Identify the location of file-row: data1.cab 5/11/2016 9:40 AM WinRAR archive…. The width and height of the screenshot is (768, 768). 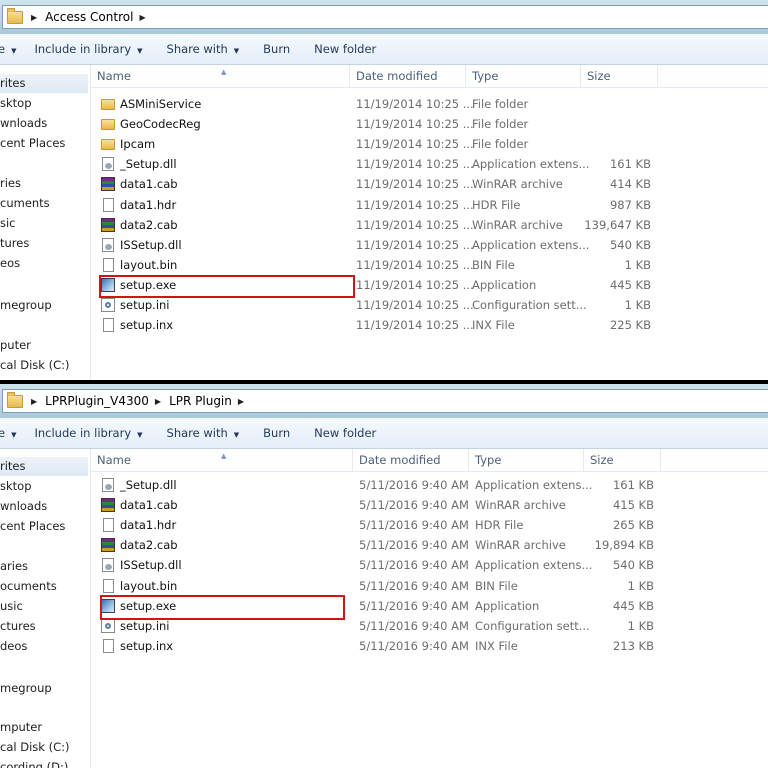
(376, 505).